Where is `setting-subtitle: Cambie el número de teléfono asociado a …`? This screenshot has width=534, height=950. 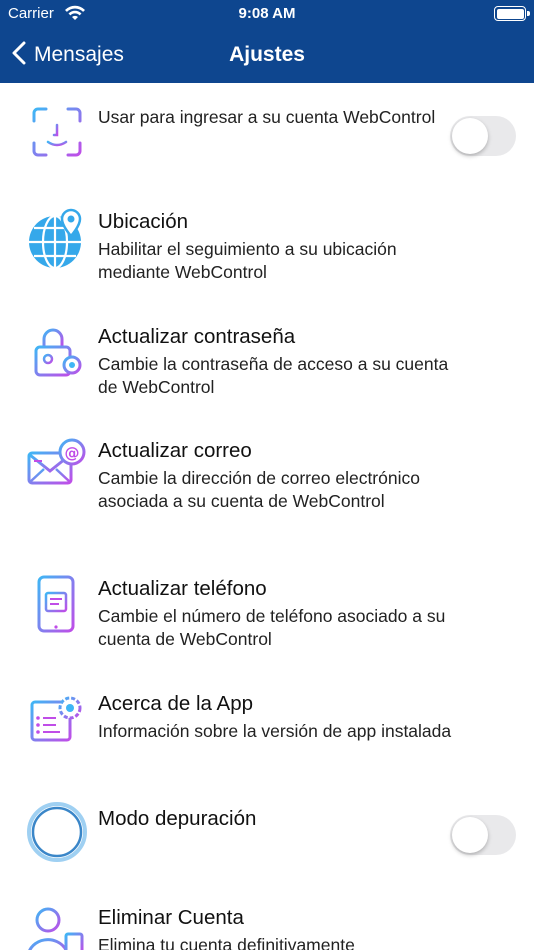 setting-subtitle: Cambie el número de teléfono asociado a … is located at coordinates (272, 627).